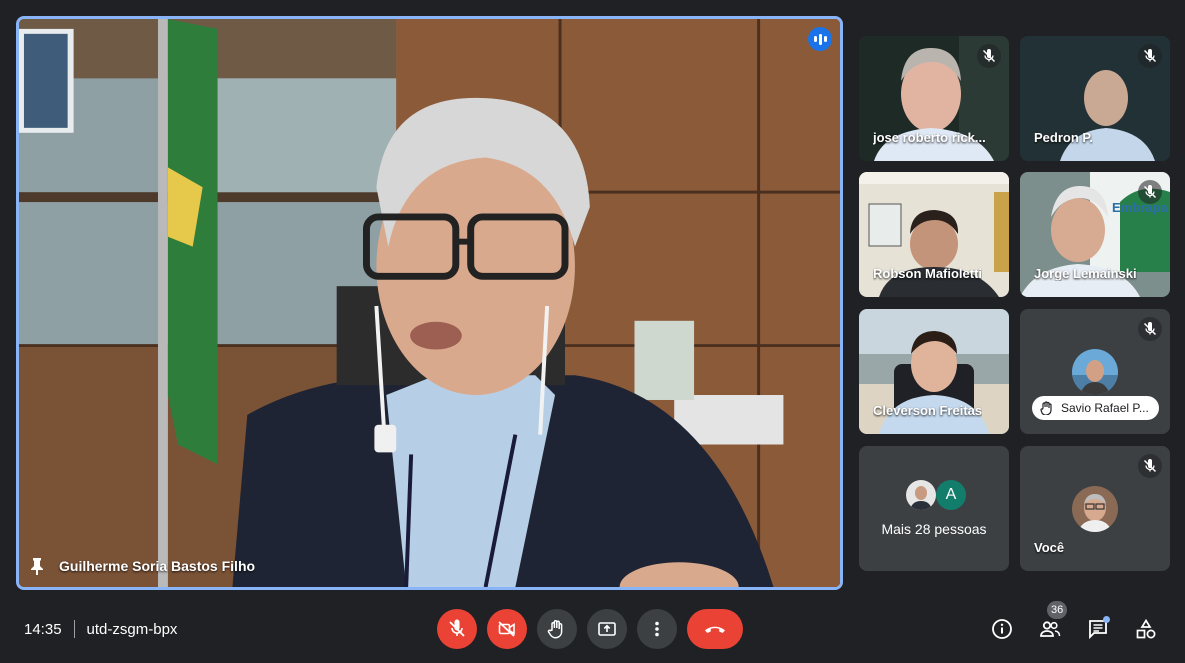  Describe the element at coordinates (1046, 408) in the screenshot. I see `raised-hand-icon` at that location.